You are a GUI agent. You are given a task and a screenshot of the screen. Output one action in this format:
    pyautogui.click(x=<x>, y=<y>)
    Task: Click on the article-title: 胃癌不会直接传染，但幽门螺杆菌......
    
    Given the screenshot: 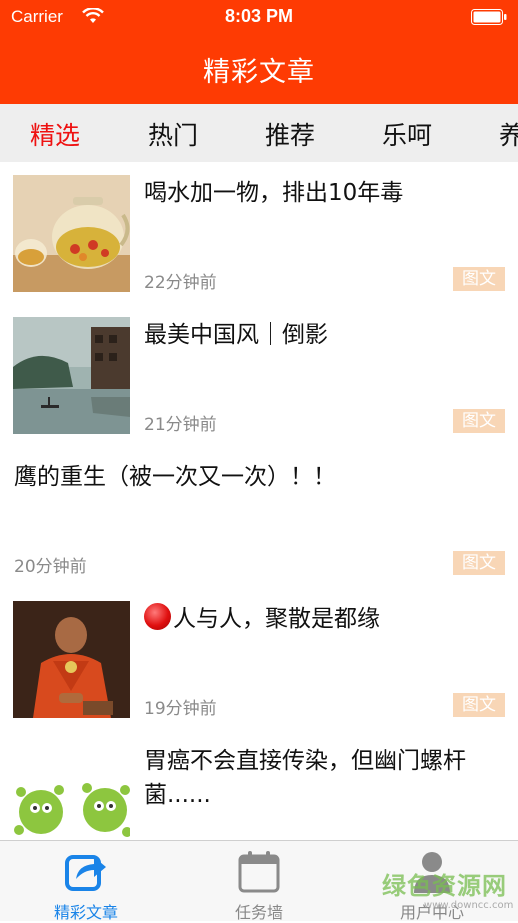 What is the action you would take?
    pyautogui.click(x=305, y=778)
    